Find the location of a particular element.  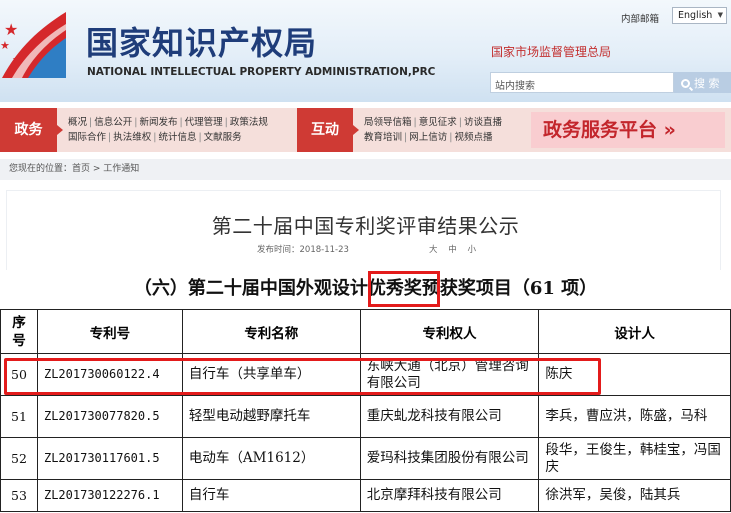

section-heading: （六）第二十届中国外观设计优秀奖预获奖项目（61 项） is located at coordinates (365, 288).